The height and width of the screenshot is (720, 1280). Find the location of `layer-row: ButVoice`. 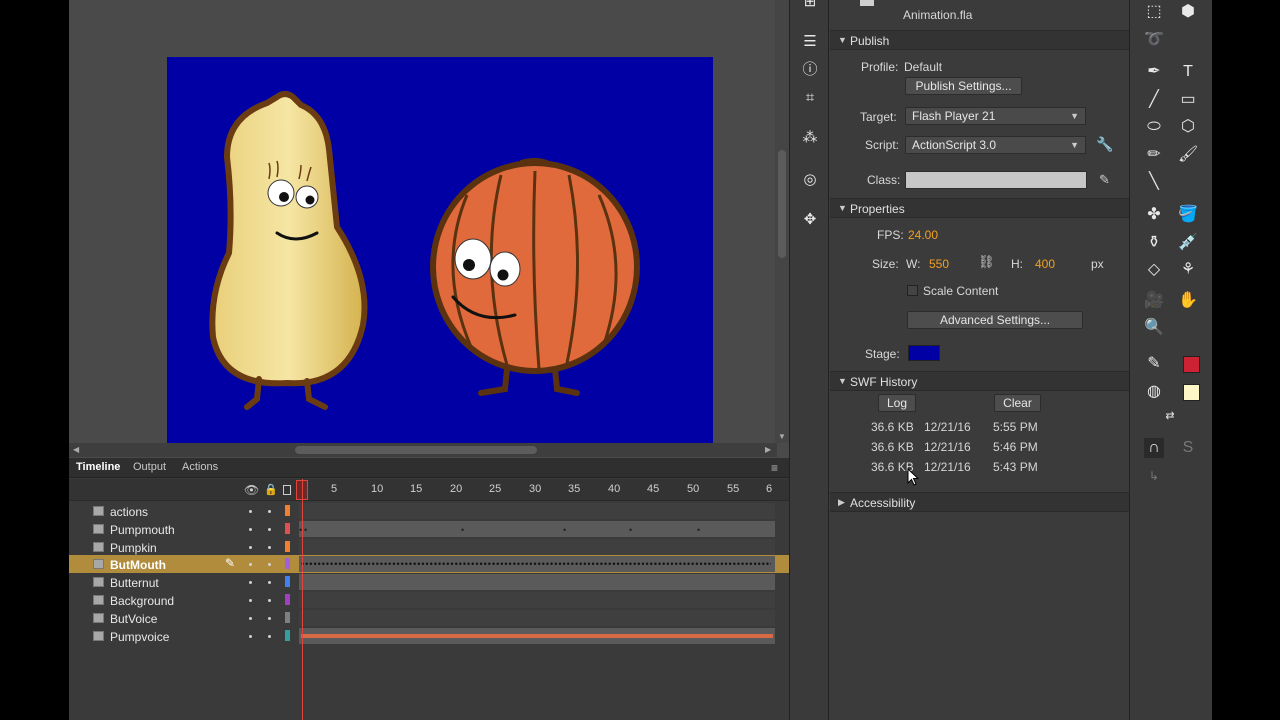

layer-row: ButVoice is located at coordinates (429, 618).